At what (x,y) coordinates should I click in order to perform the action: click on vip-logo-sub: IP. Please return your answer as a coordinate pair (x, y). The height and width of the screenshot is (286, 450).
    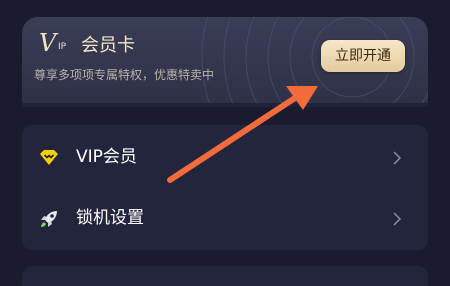
    Looking at the image, I should click on (62, 47).